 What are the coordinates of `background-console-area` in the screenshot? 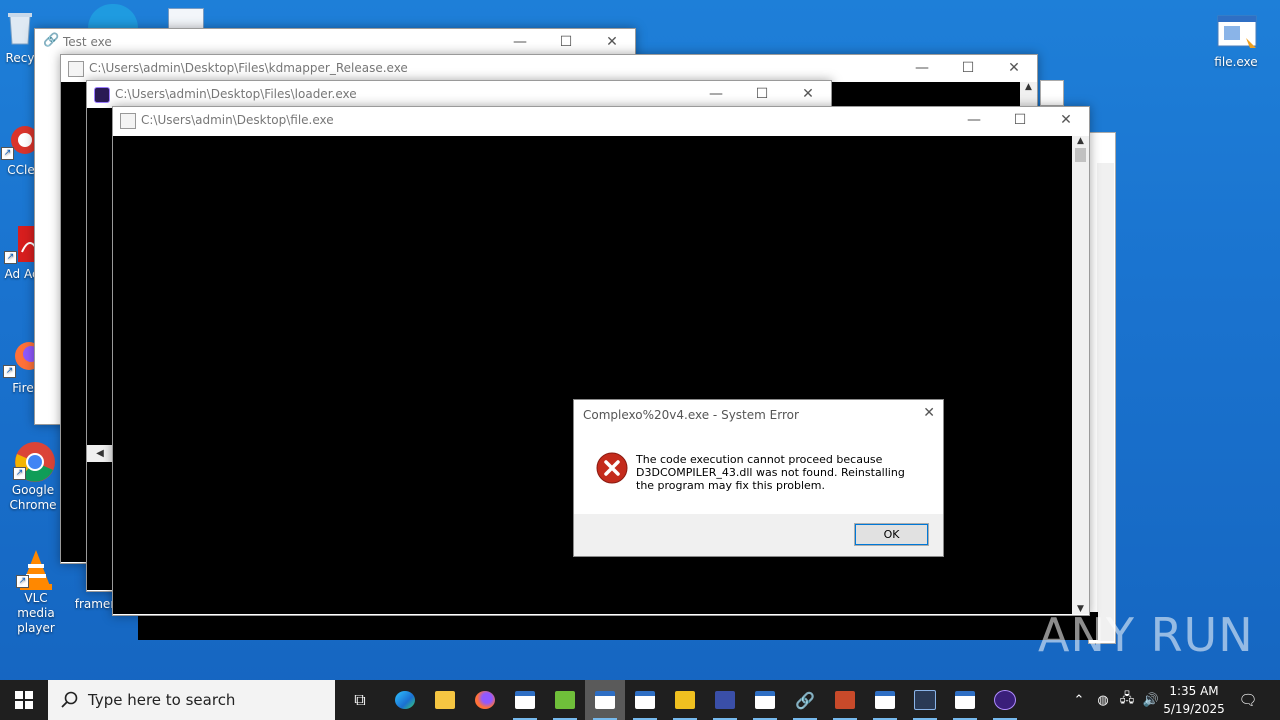 It's located at (618, 626).